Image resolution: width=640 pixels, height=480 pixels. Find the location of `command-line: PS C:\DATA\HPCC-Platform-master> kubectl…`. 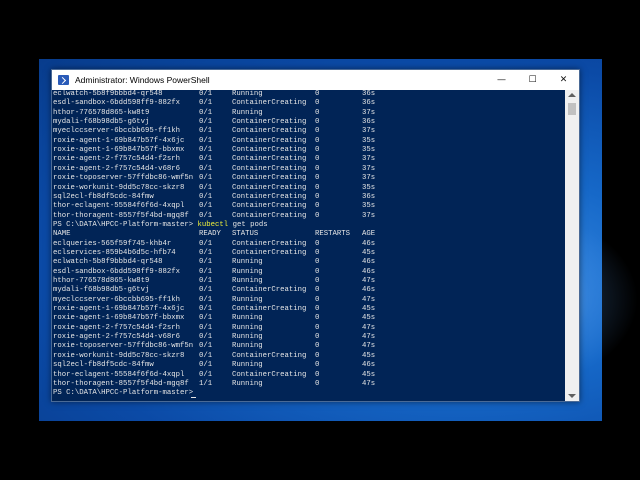

command-line: PS C:\DATA\HPCC-Platform-master> kubectl… is located at coordinates (160, 225).